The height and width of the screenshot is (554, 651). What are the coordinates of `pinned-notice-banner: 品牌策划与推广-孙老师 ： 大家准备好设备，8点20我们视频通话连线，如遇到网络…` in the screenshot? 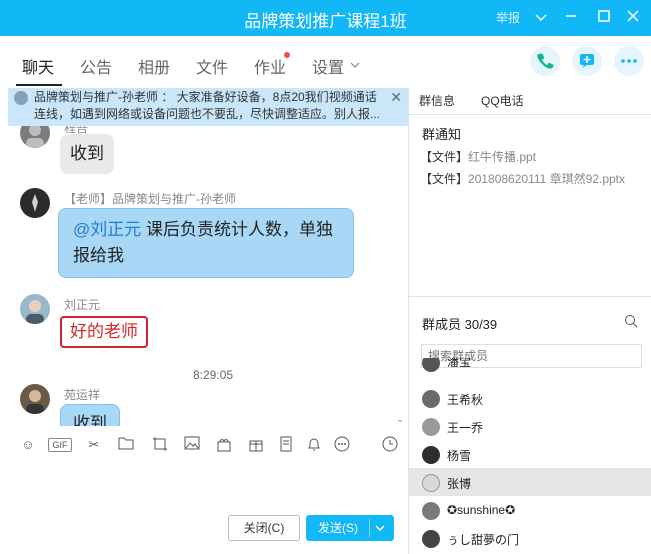 It's located at (208, 107).